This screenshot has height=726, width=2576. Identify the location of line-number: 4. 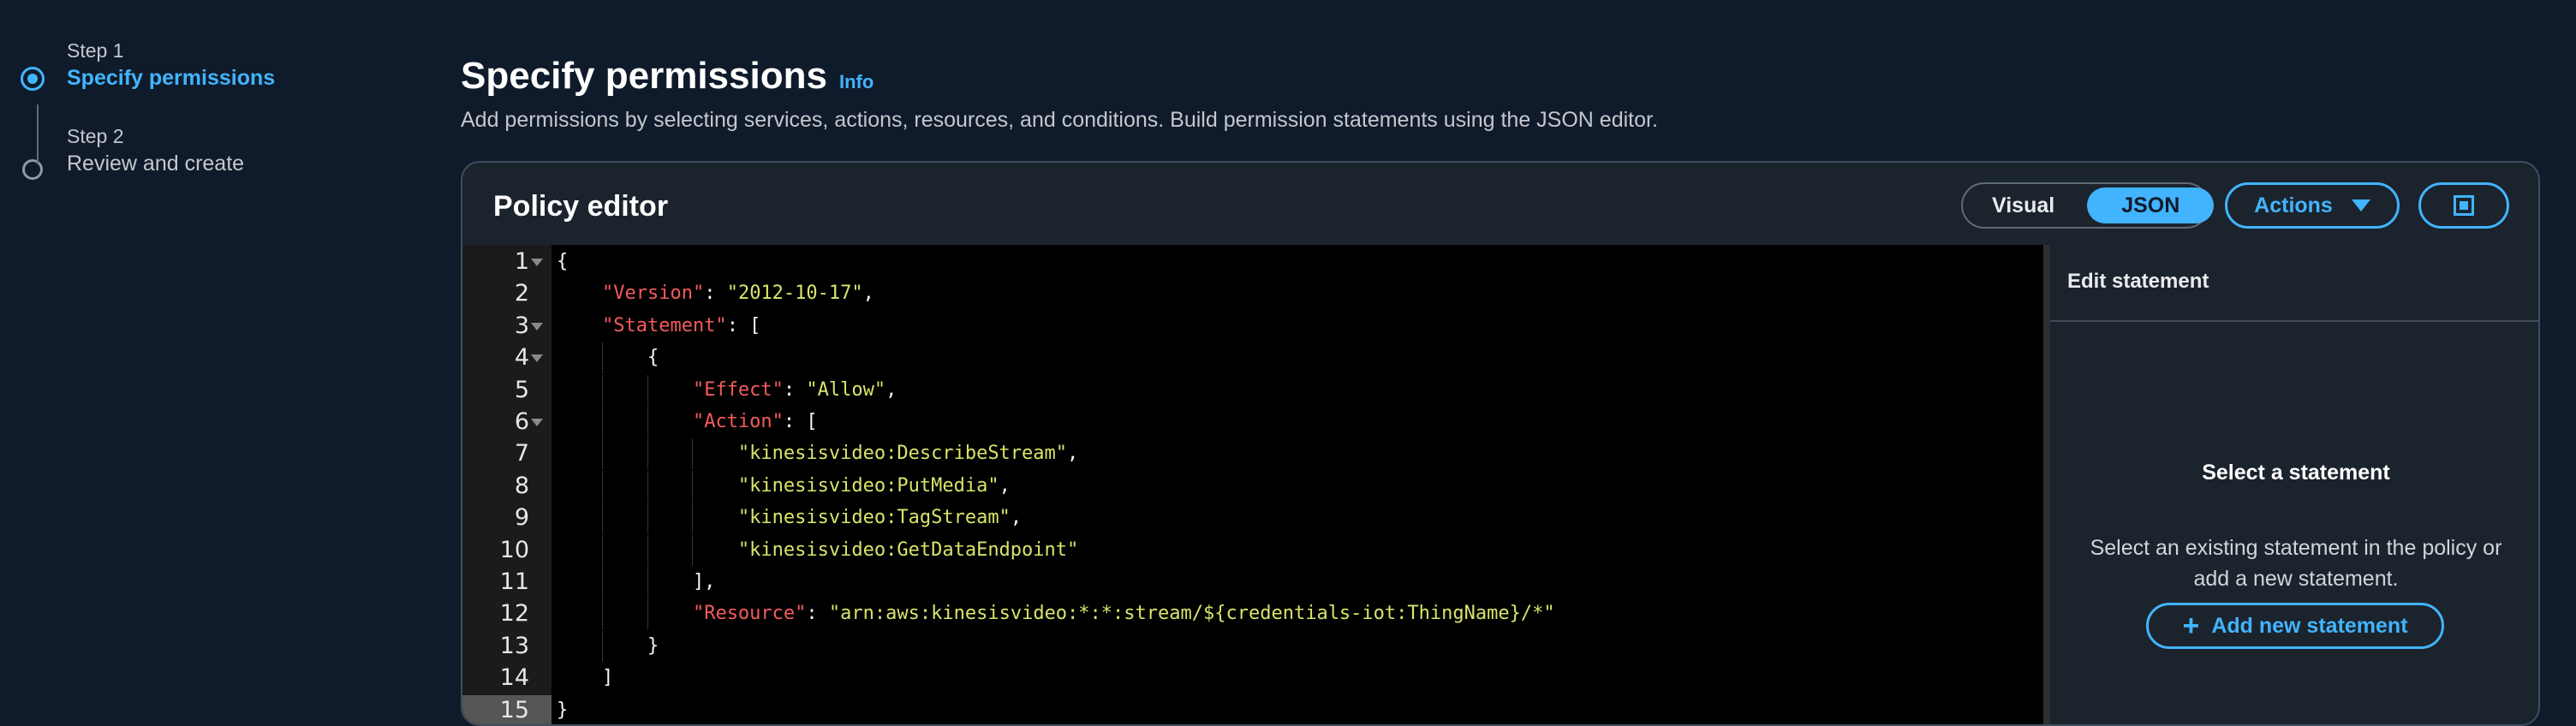
(521, 358).